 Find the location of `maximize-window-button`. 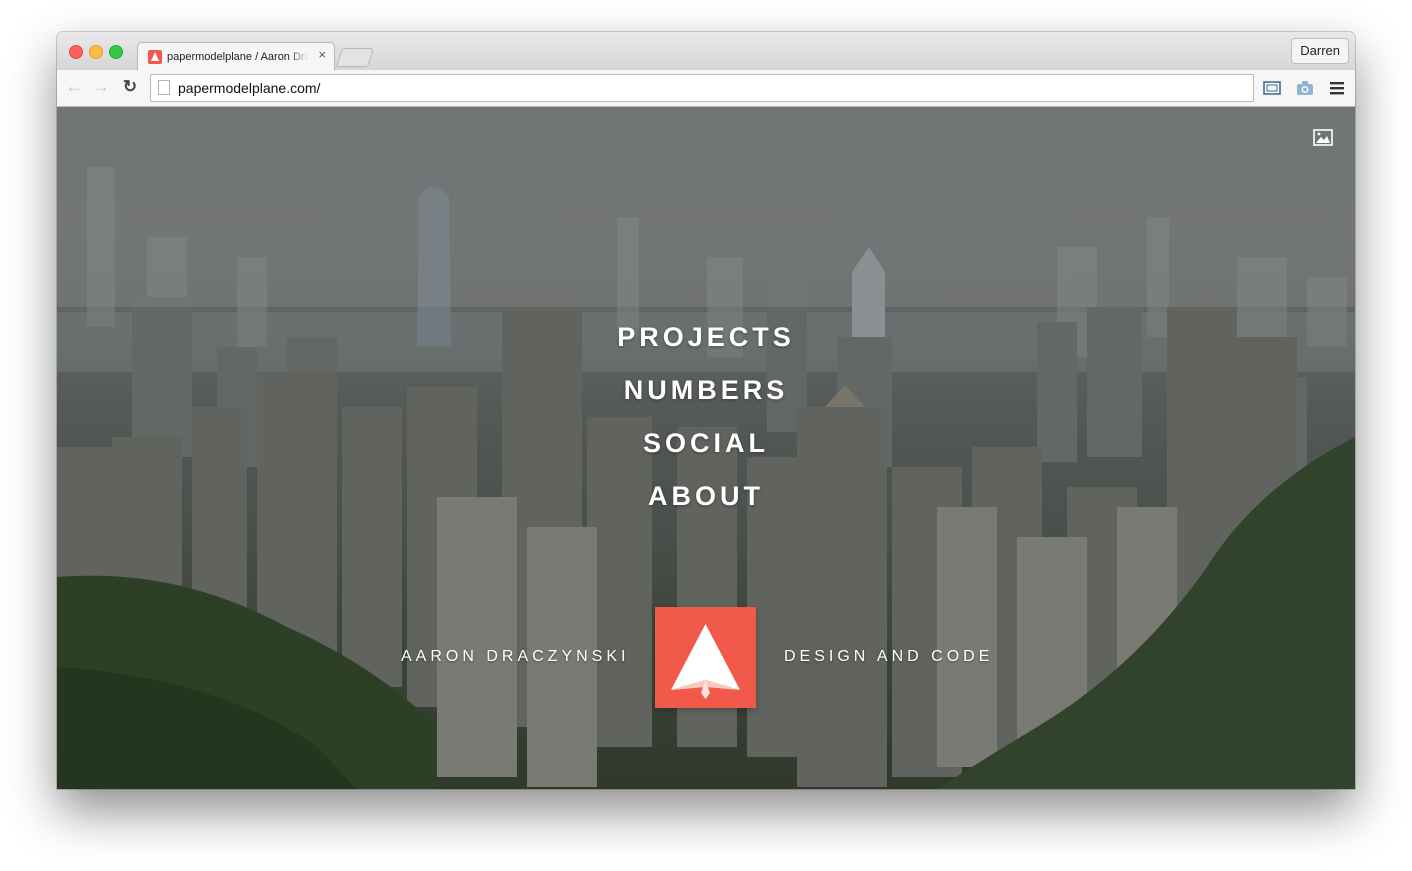

maximize-window-button is located at coordinates (116, 52).